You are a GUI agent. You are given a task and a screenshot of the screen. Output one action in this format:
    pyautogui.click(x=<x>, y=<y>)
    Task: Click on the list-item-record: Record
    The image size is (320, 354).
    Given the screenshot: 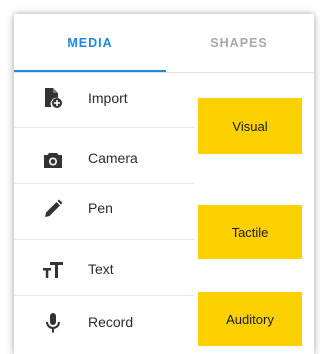 What is the action you would take?
    pyautogui.click(x=104, y=323)
    